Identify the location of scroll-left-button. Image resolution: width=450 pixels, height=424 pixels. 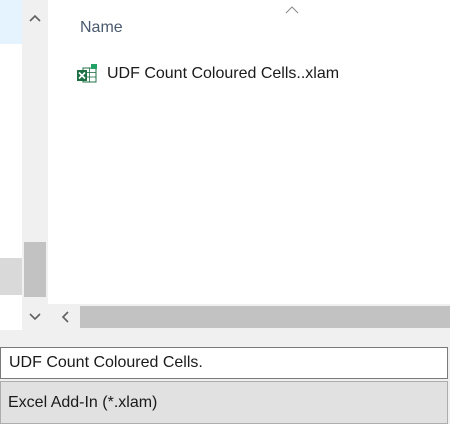
(65, 317).